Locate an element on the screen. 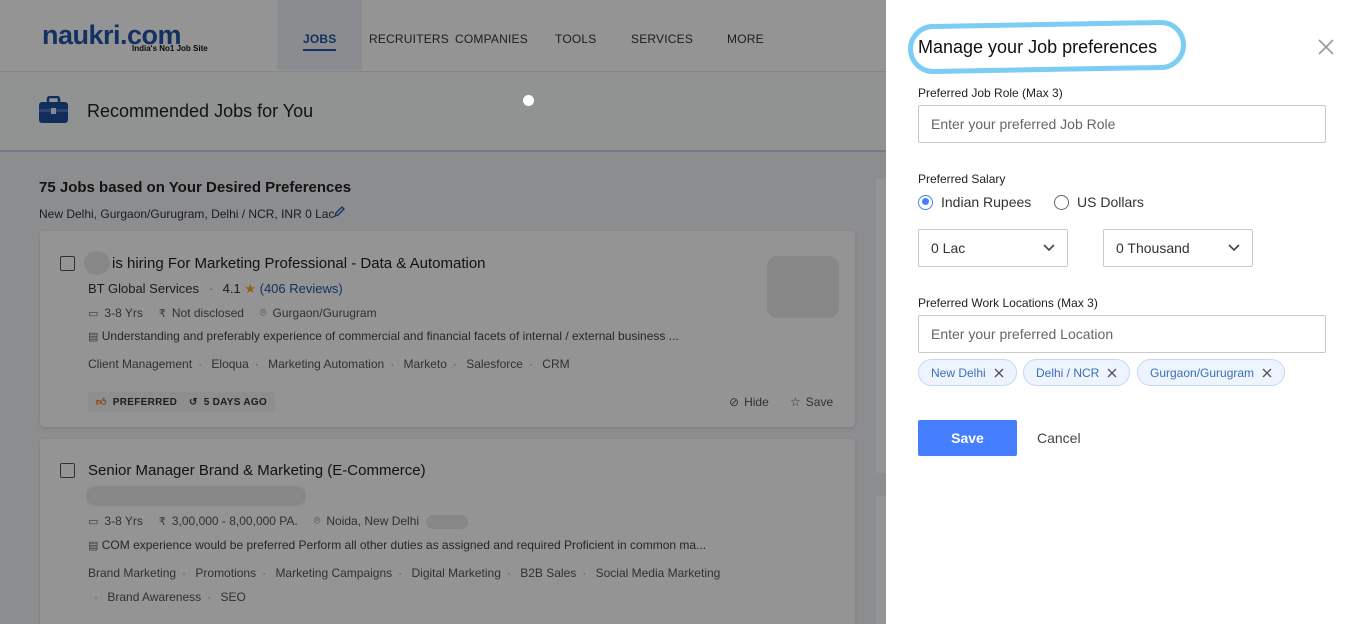 This screenshot has width=1352, height=624. loading-indicator is located at coordinates (528, 100).